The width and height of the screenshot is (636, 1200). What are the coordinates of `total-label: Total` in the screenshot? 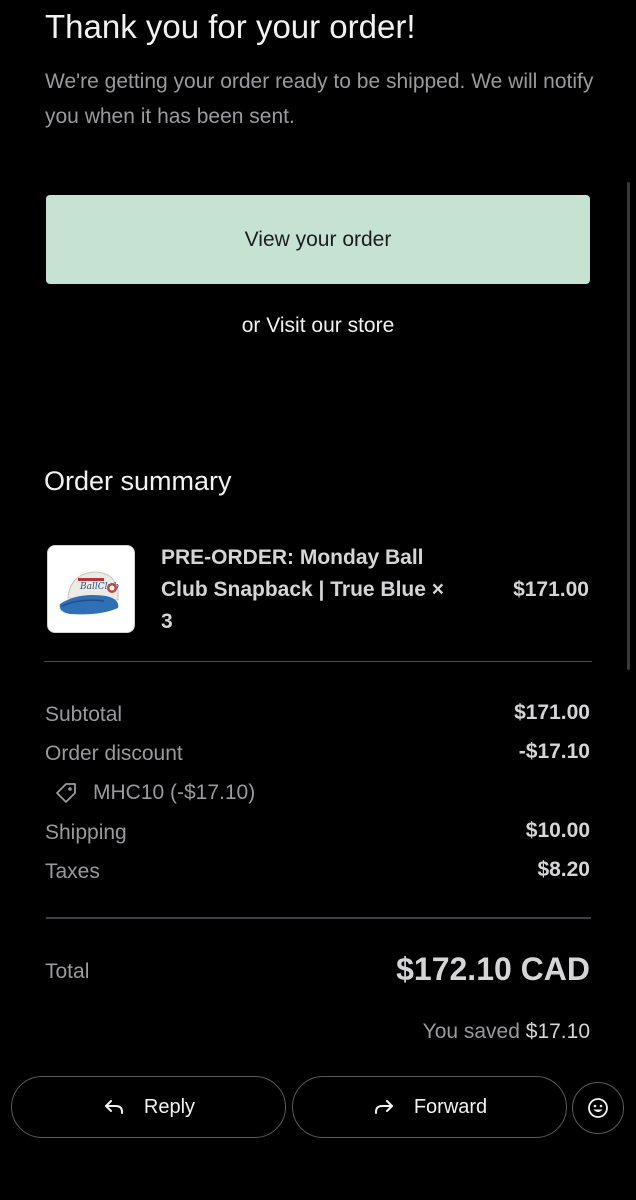 It's located at (67, 971).